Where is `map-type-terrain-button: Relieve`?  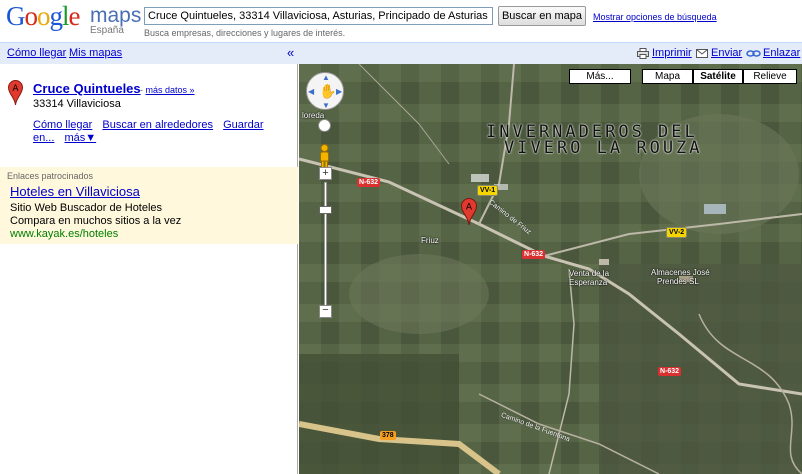 map-type-terrain-button: Relieve is located at coordinates (770, 76).